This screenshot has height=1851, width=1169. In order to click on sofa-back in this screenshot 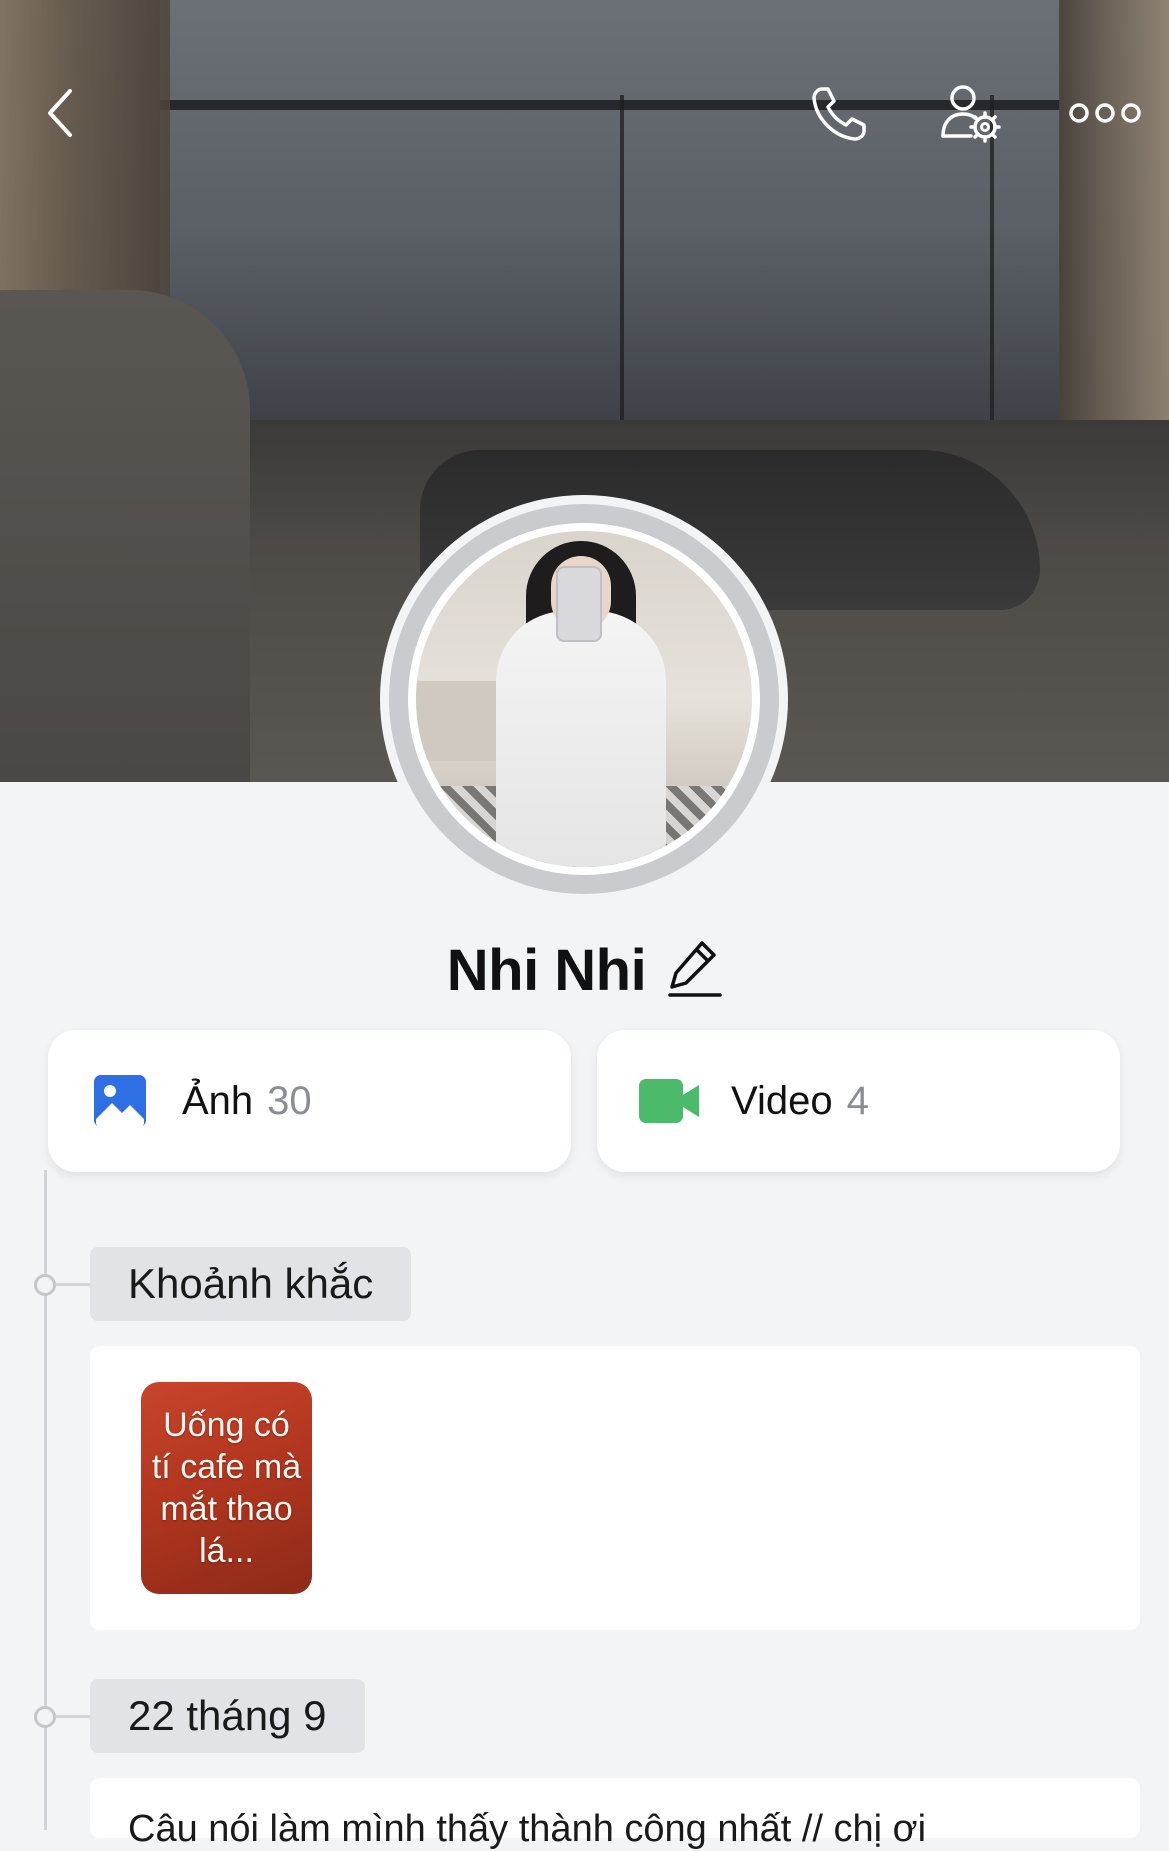, I will do `click(125, 536)`.